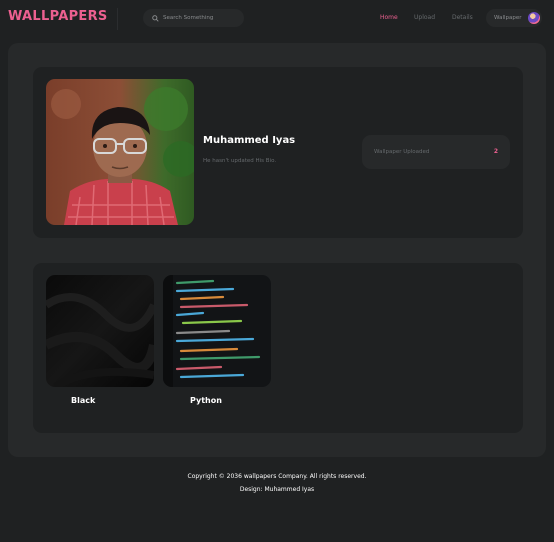 Image resolution: width=554 pixels, height=542 pixels. Describe the element at coordinates (83, 400) in the screenshot. I see `wallpaper-title-black: Black` at that location.